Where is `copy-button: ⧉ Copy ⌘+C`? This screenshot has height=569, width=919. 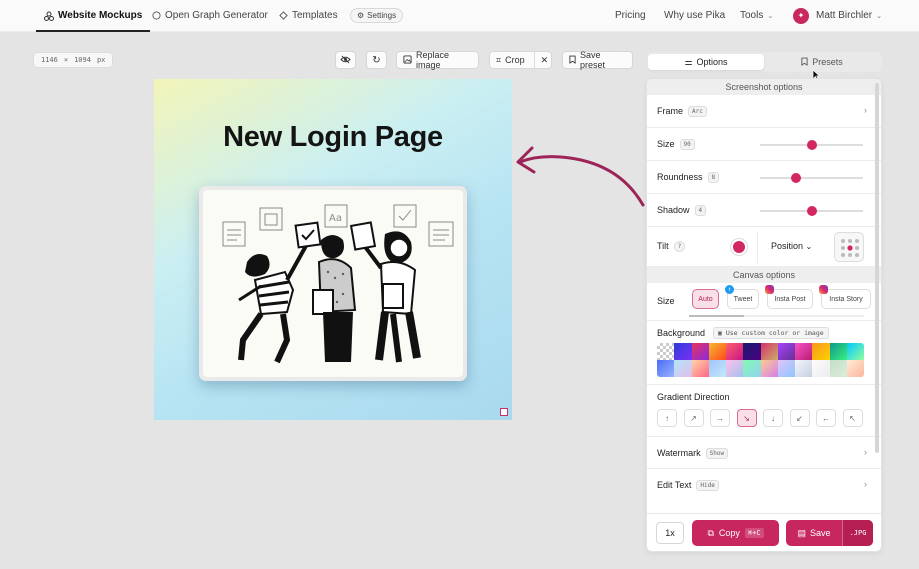 copy-button: ⧉ Copy ⌘+C is located at coordinates (735, 533).